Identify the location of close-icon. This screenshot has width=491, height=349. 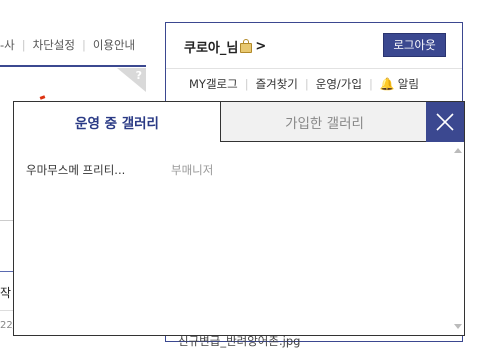
(445, 122).